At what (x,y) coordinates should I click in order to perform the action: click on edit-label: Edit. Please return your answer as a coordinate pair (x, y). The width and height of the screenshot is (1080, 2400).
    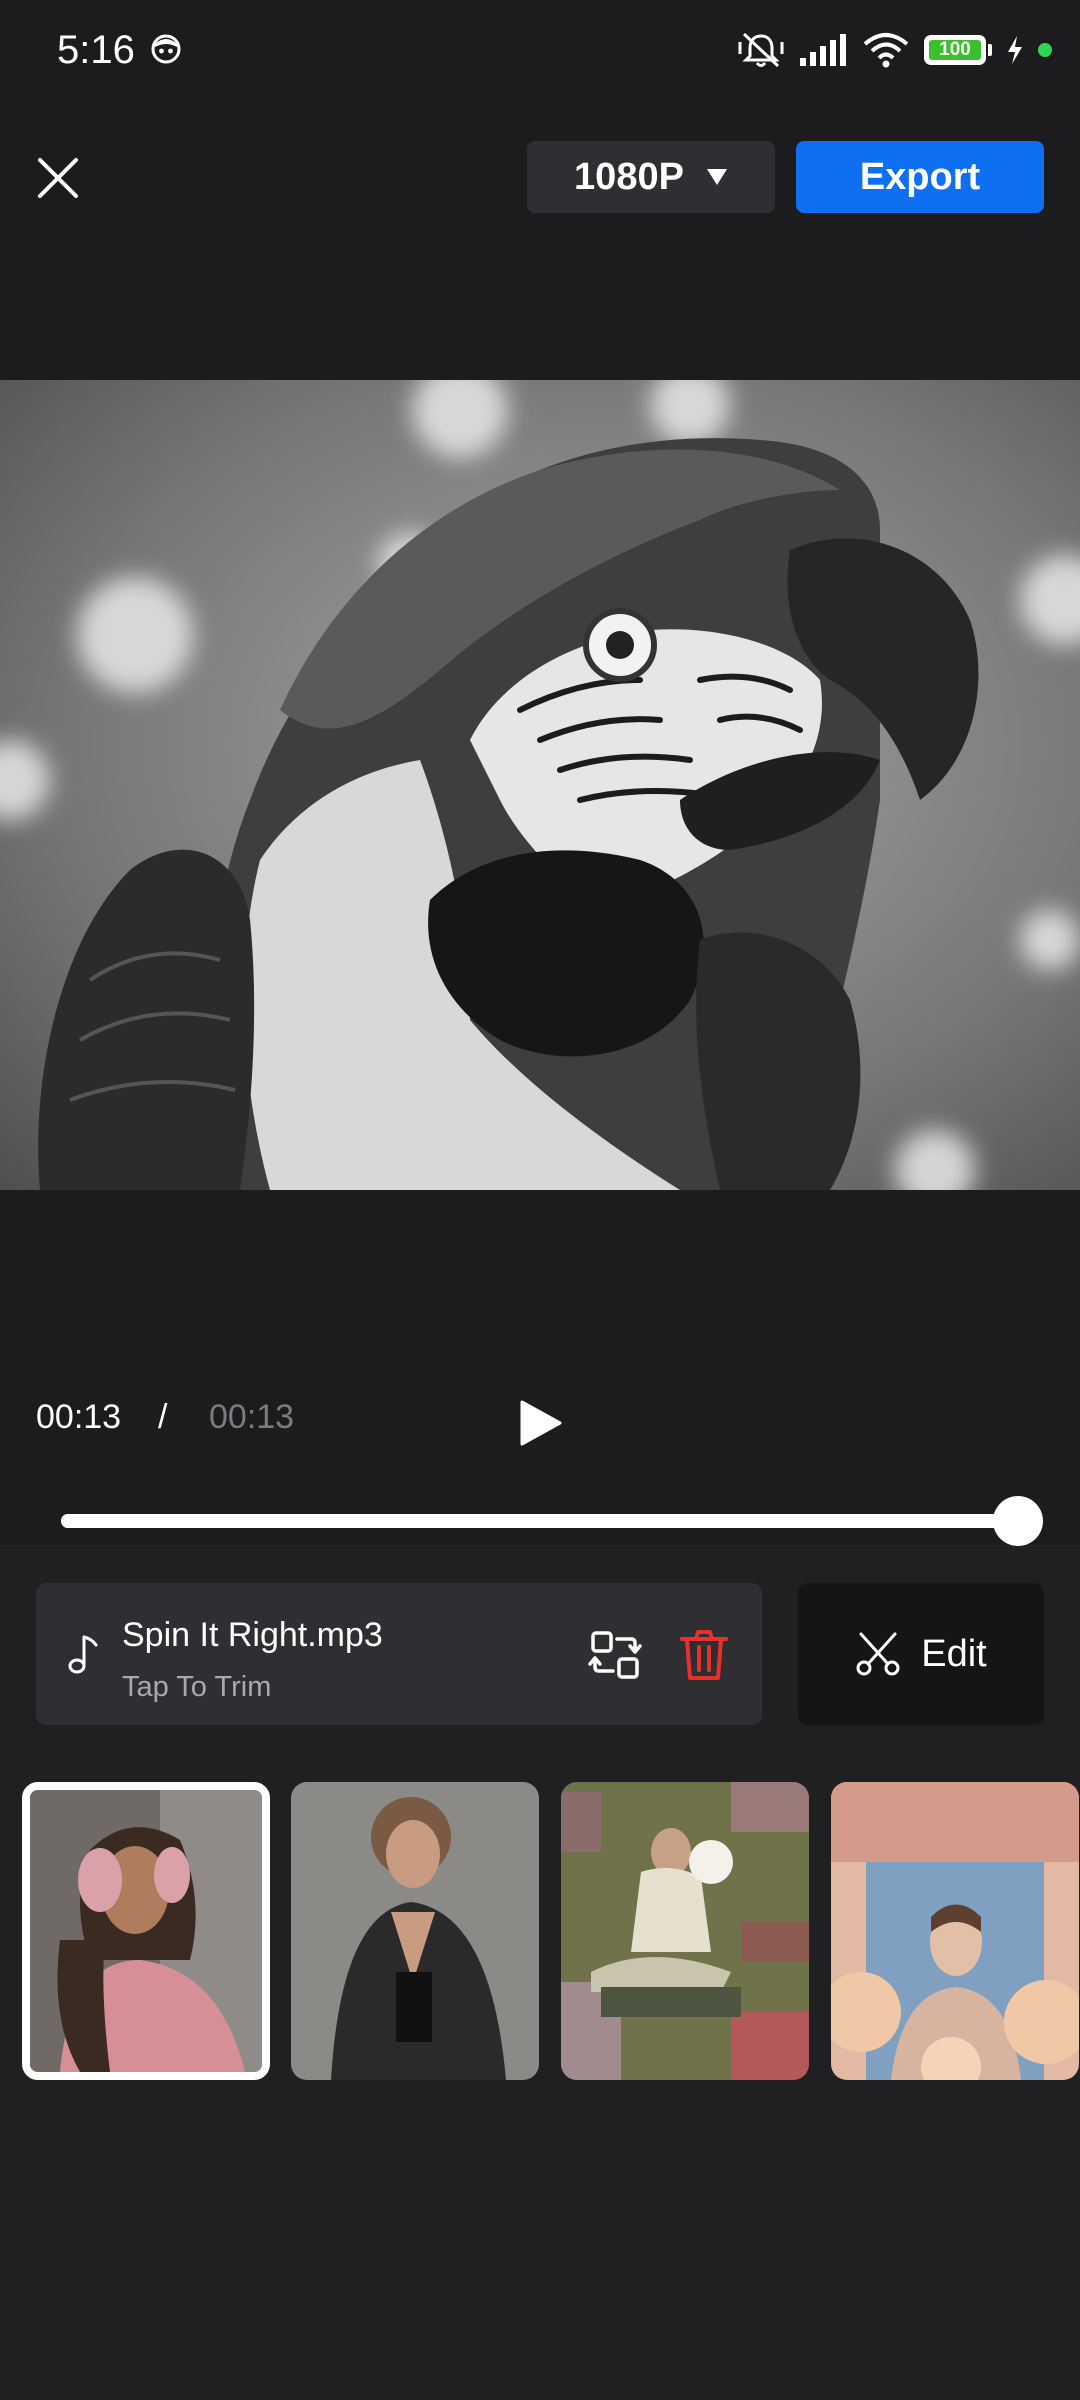
    Looking at the image, I should click on (954, 1653).